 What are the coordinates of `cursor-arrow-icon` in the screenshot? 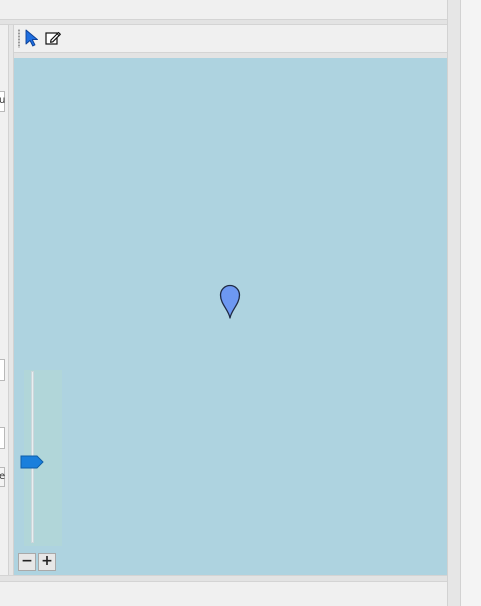 It's located at (31, 38).